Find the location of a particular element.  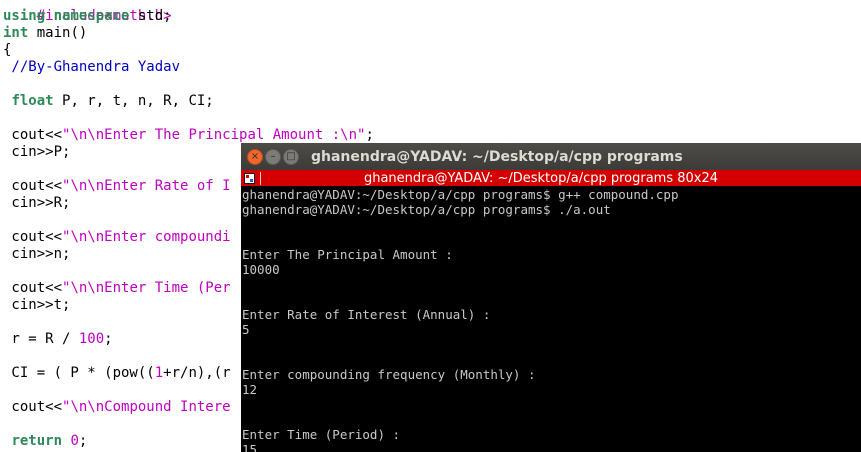

keyword-return: return is located at coordinates (37, 441).